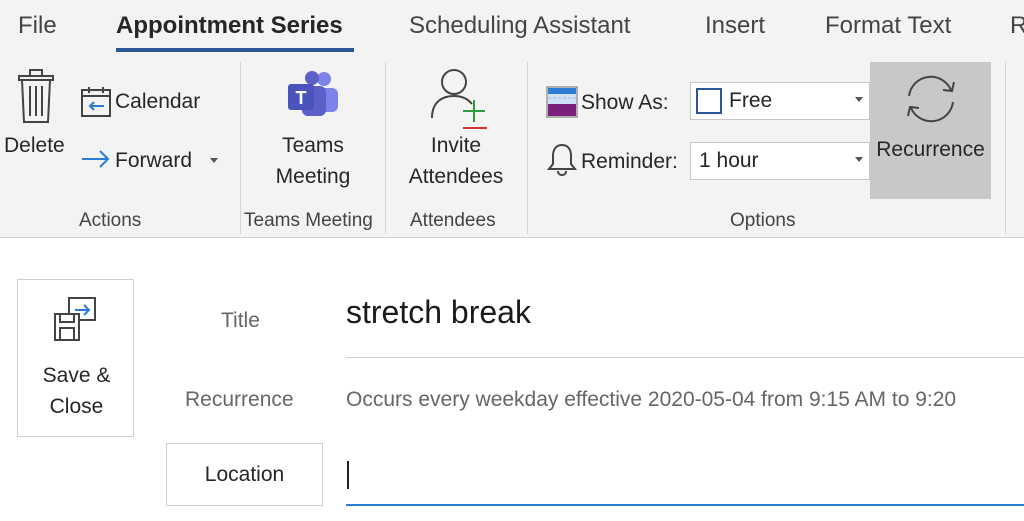  I want to click on tab-insert: Insert, so click(735, 26).